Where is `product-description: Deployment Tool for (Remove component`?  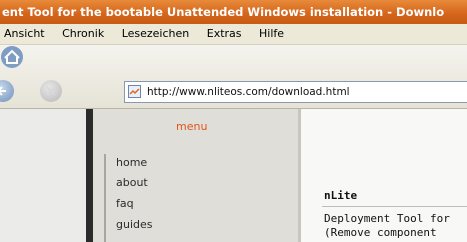
product-description: Deployment Tool for (Remove component is located at coordinates (387, 226).